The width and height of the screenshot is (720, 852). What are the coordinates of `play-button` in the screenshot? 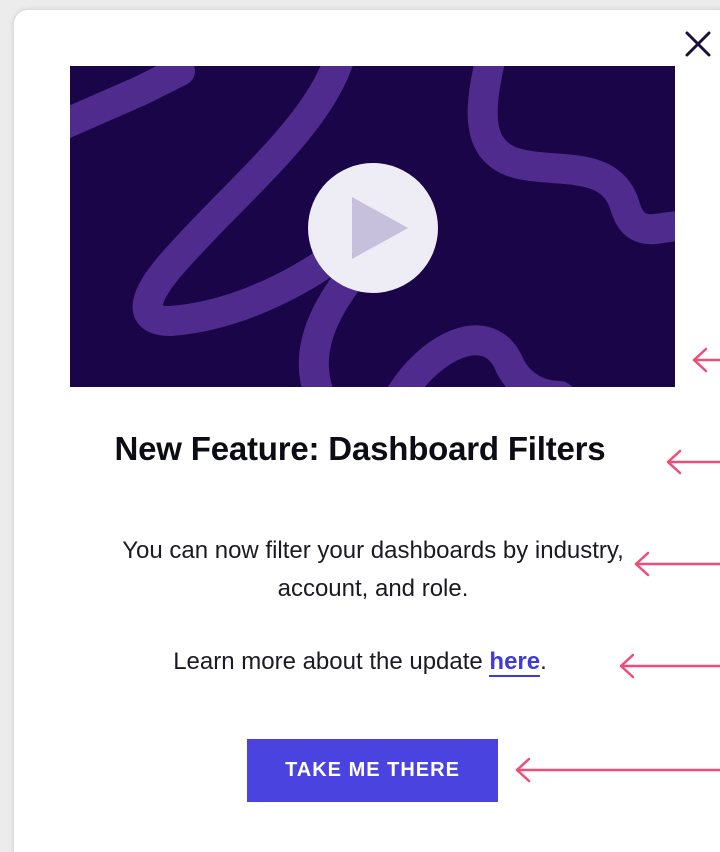 It's located at (373, 228).